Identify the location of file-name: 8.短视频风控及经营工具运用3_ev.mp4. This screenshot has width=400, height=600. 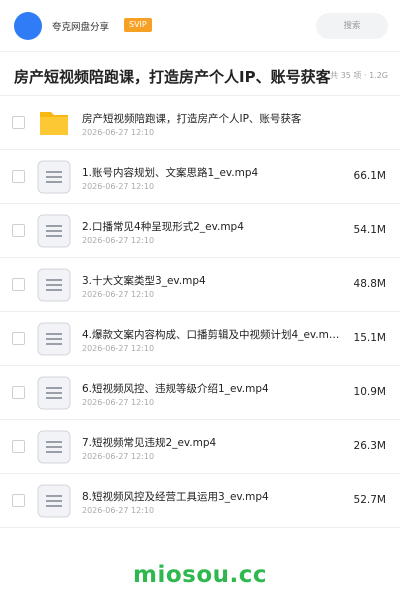
(175, 497).